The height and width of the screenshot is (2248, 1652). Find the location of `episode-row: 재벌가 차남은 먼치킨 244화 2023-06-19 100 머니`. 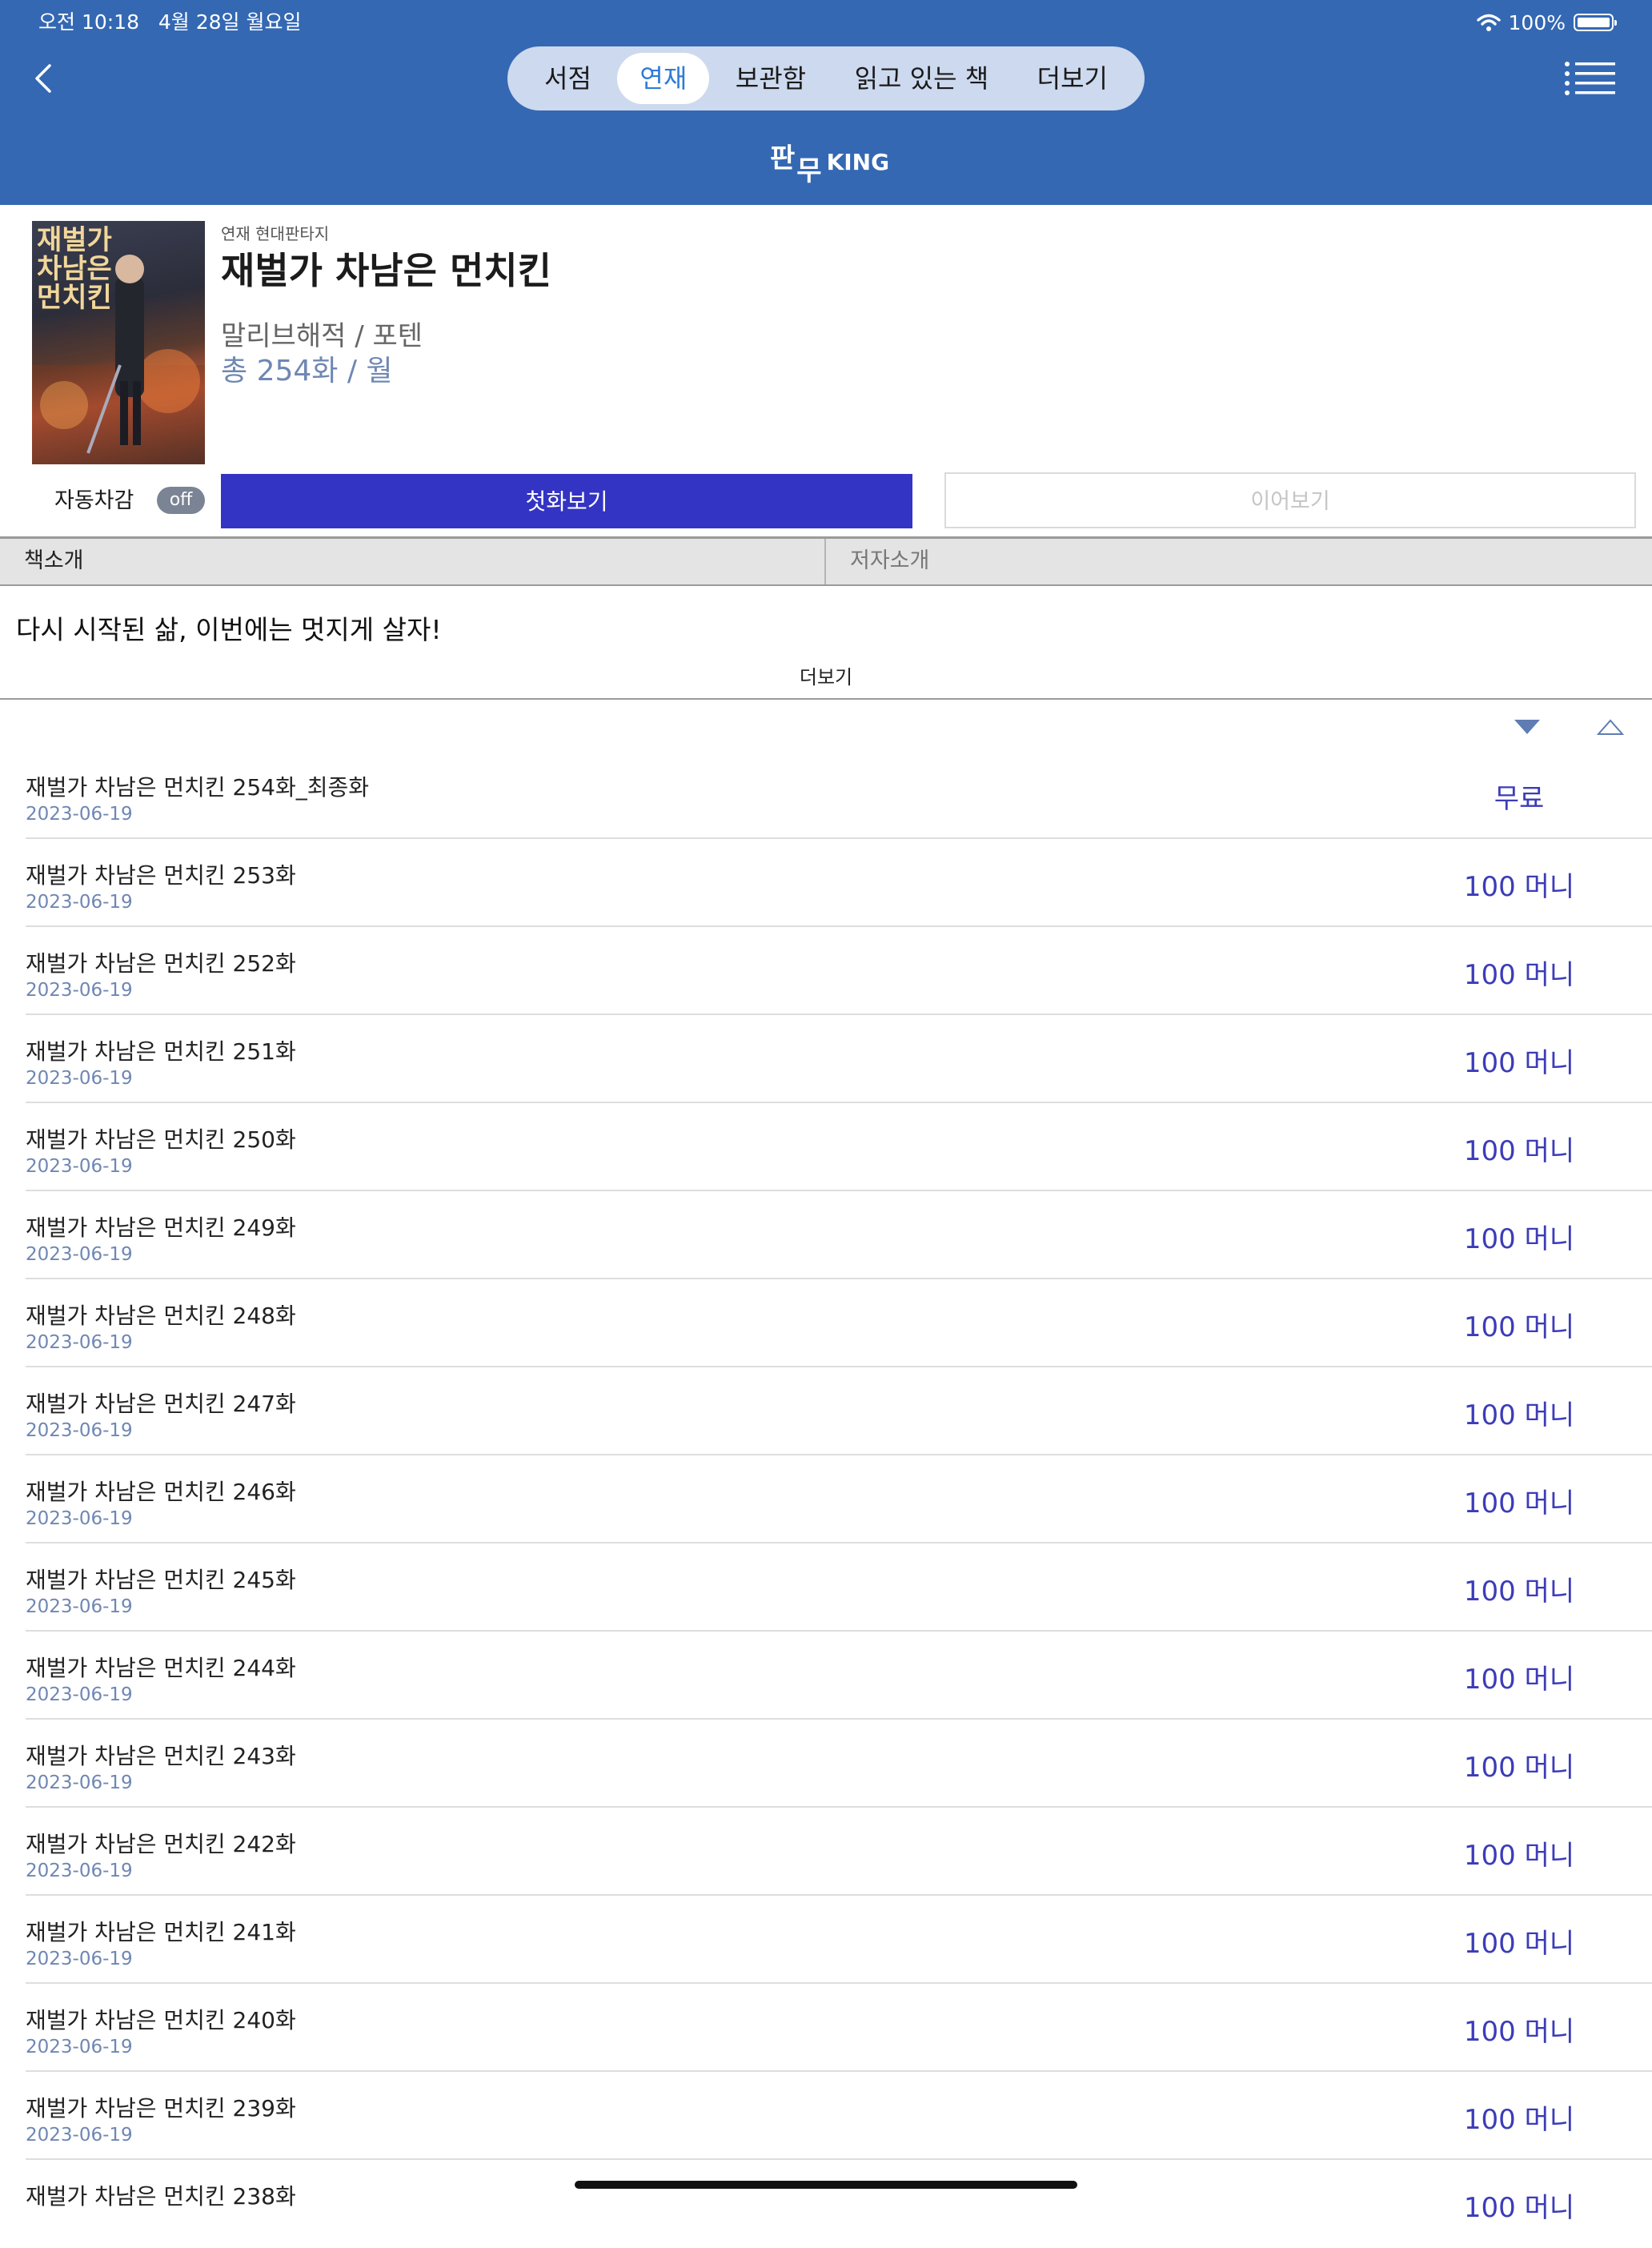

episode-row: 재벌가 차남은 먼치킨 244화 2023-06-19 100 머니 is located at coordinates (839, 1676).